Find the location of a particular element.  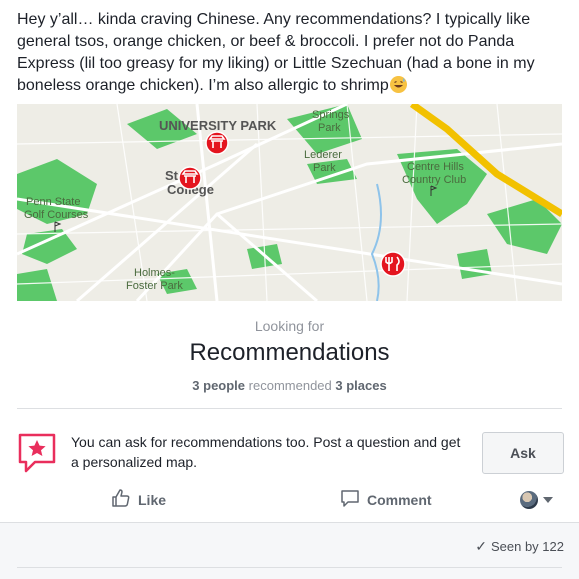

star-speech-bubble-icon is located at coordinates (37, 453).